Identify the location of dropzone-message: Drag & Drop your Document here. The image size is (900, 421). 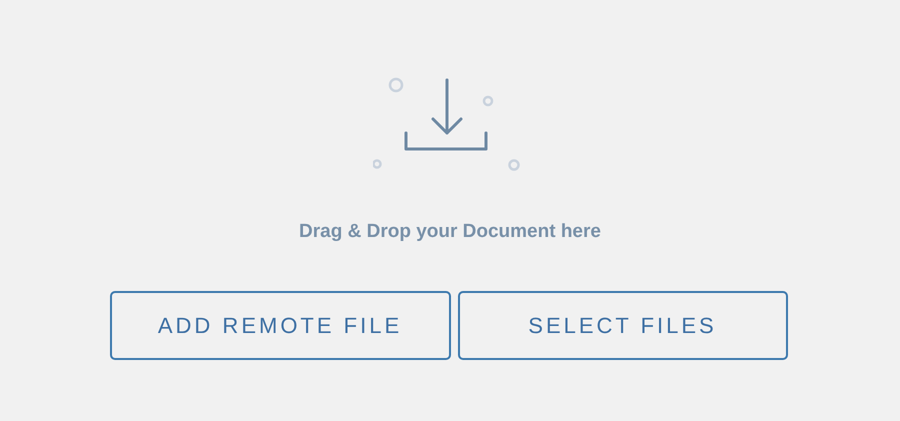
(450, 232).